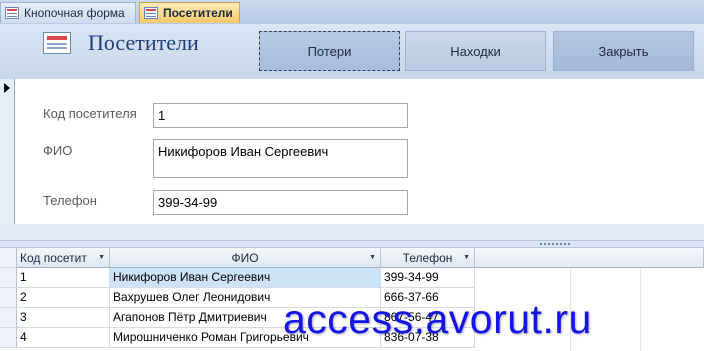 The height and width of the screenshot is (351, 704). What do you see at coordinates (143, 42) in the screenshot?
I see `form-title: Посетители` at bounding box center [143, 42].